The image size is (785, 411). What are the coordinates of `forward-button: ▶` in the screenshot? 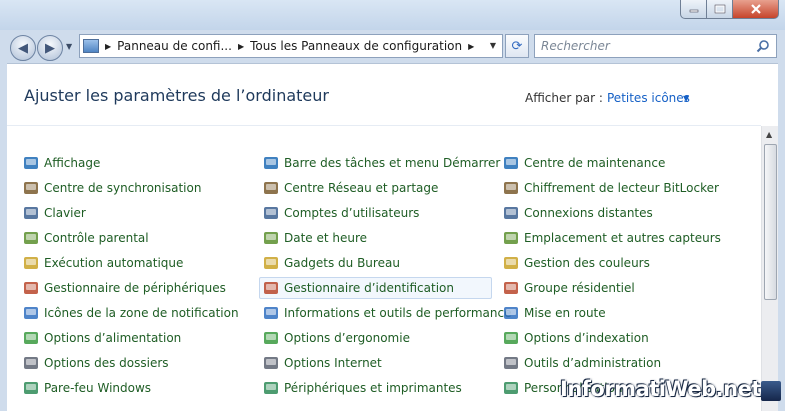 It's located at (50, 48).